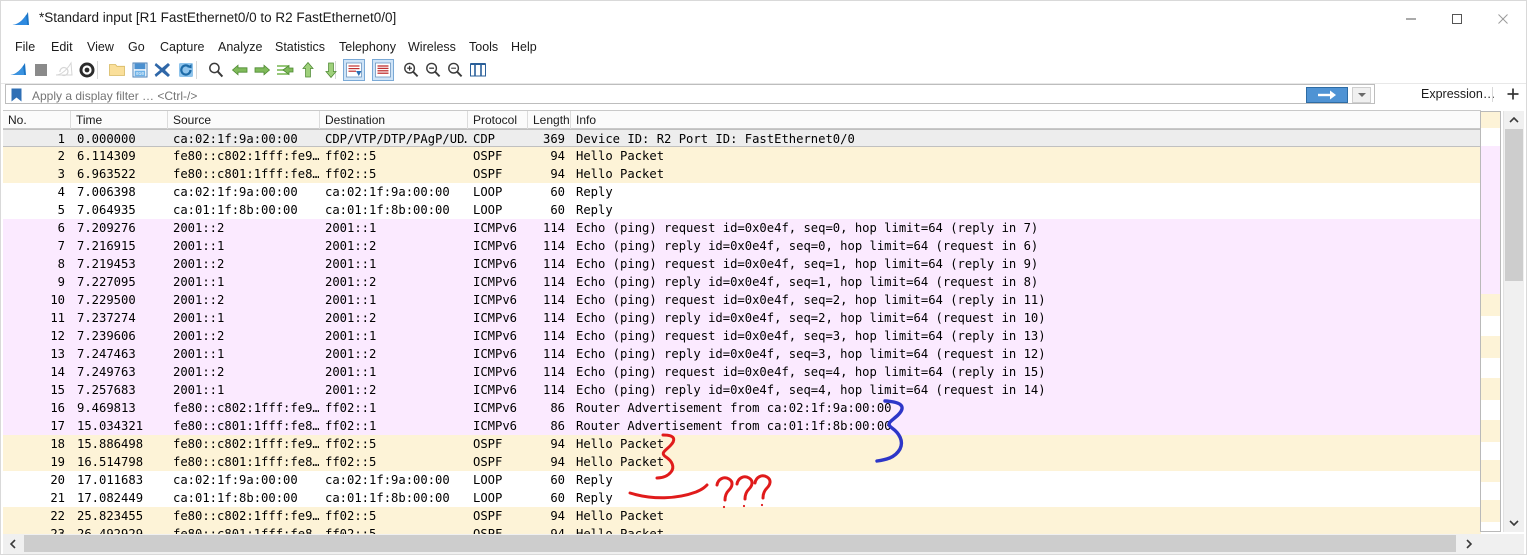  What do you see at coordinates (549, 120) in the screenshot?
I see `column-header-length: Length` at bounding box center [549, 120].